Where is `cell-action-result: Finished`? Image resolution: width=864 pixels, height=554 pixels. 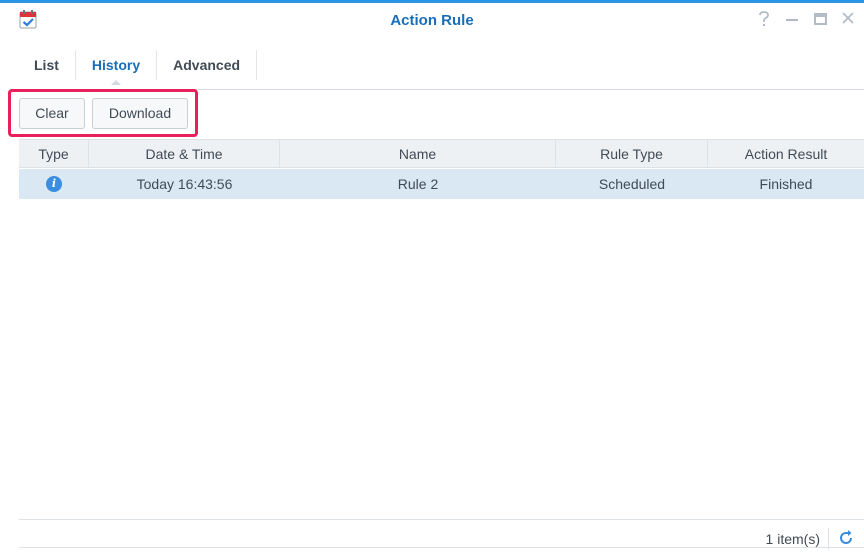 cell-action-result: Finished is located at coordinates (786, 184).